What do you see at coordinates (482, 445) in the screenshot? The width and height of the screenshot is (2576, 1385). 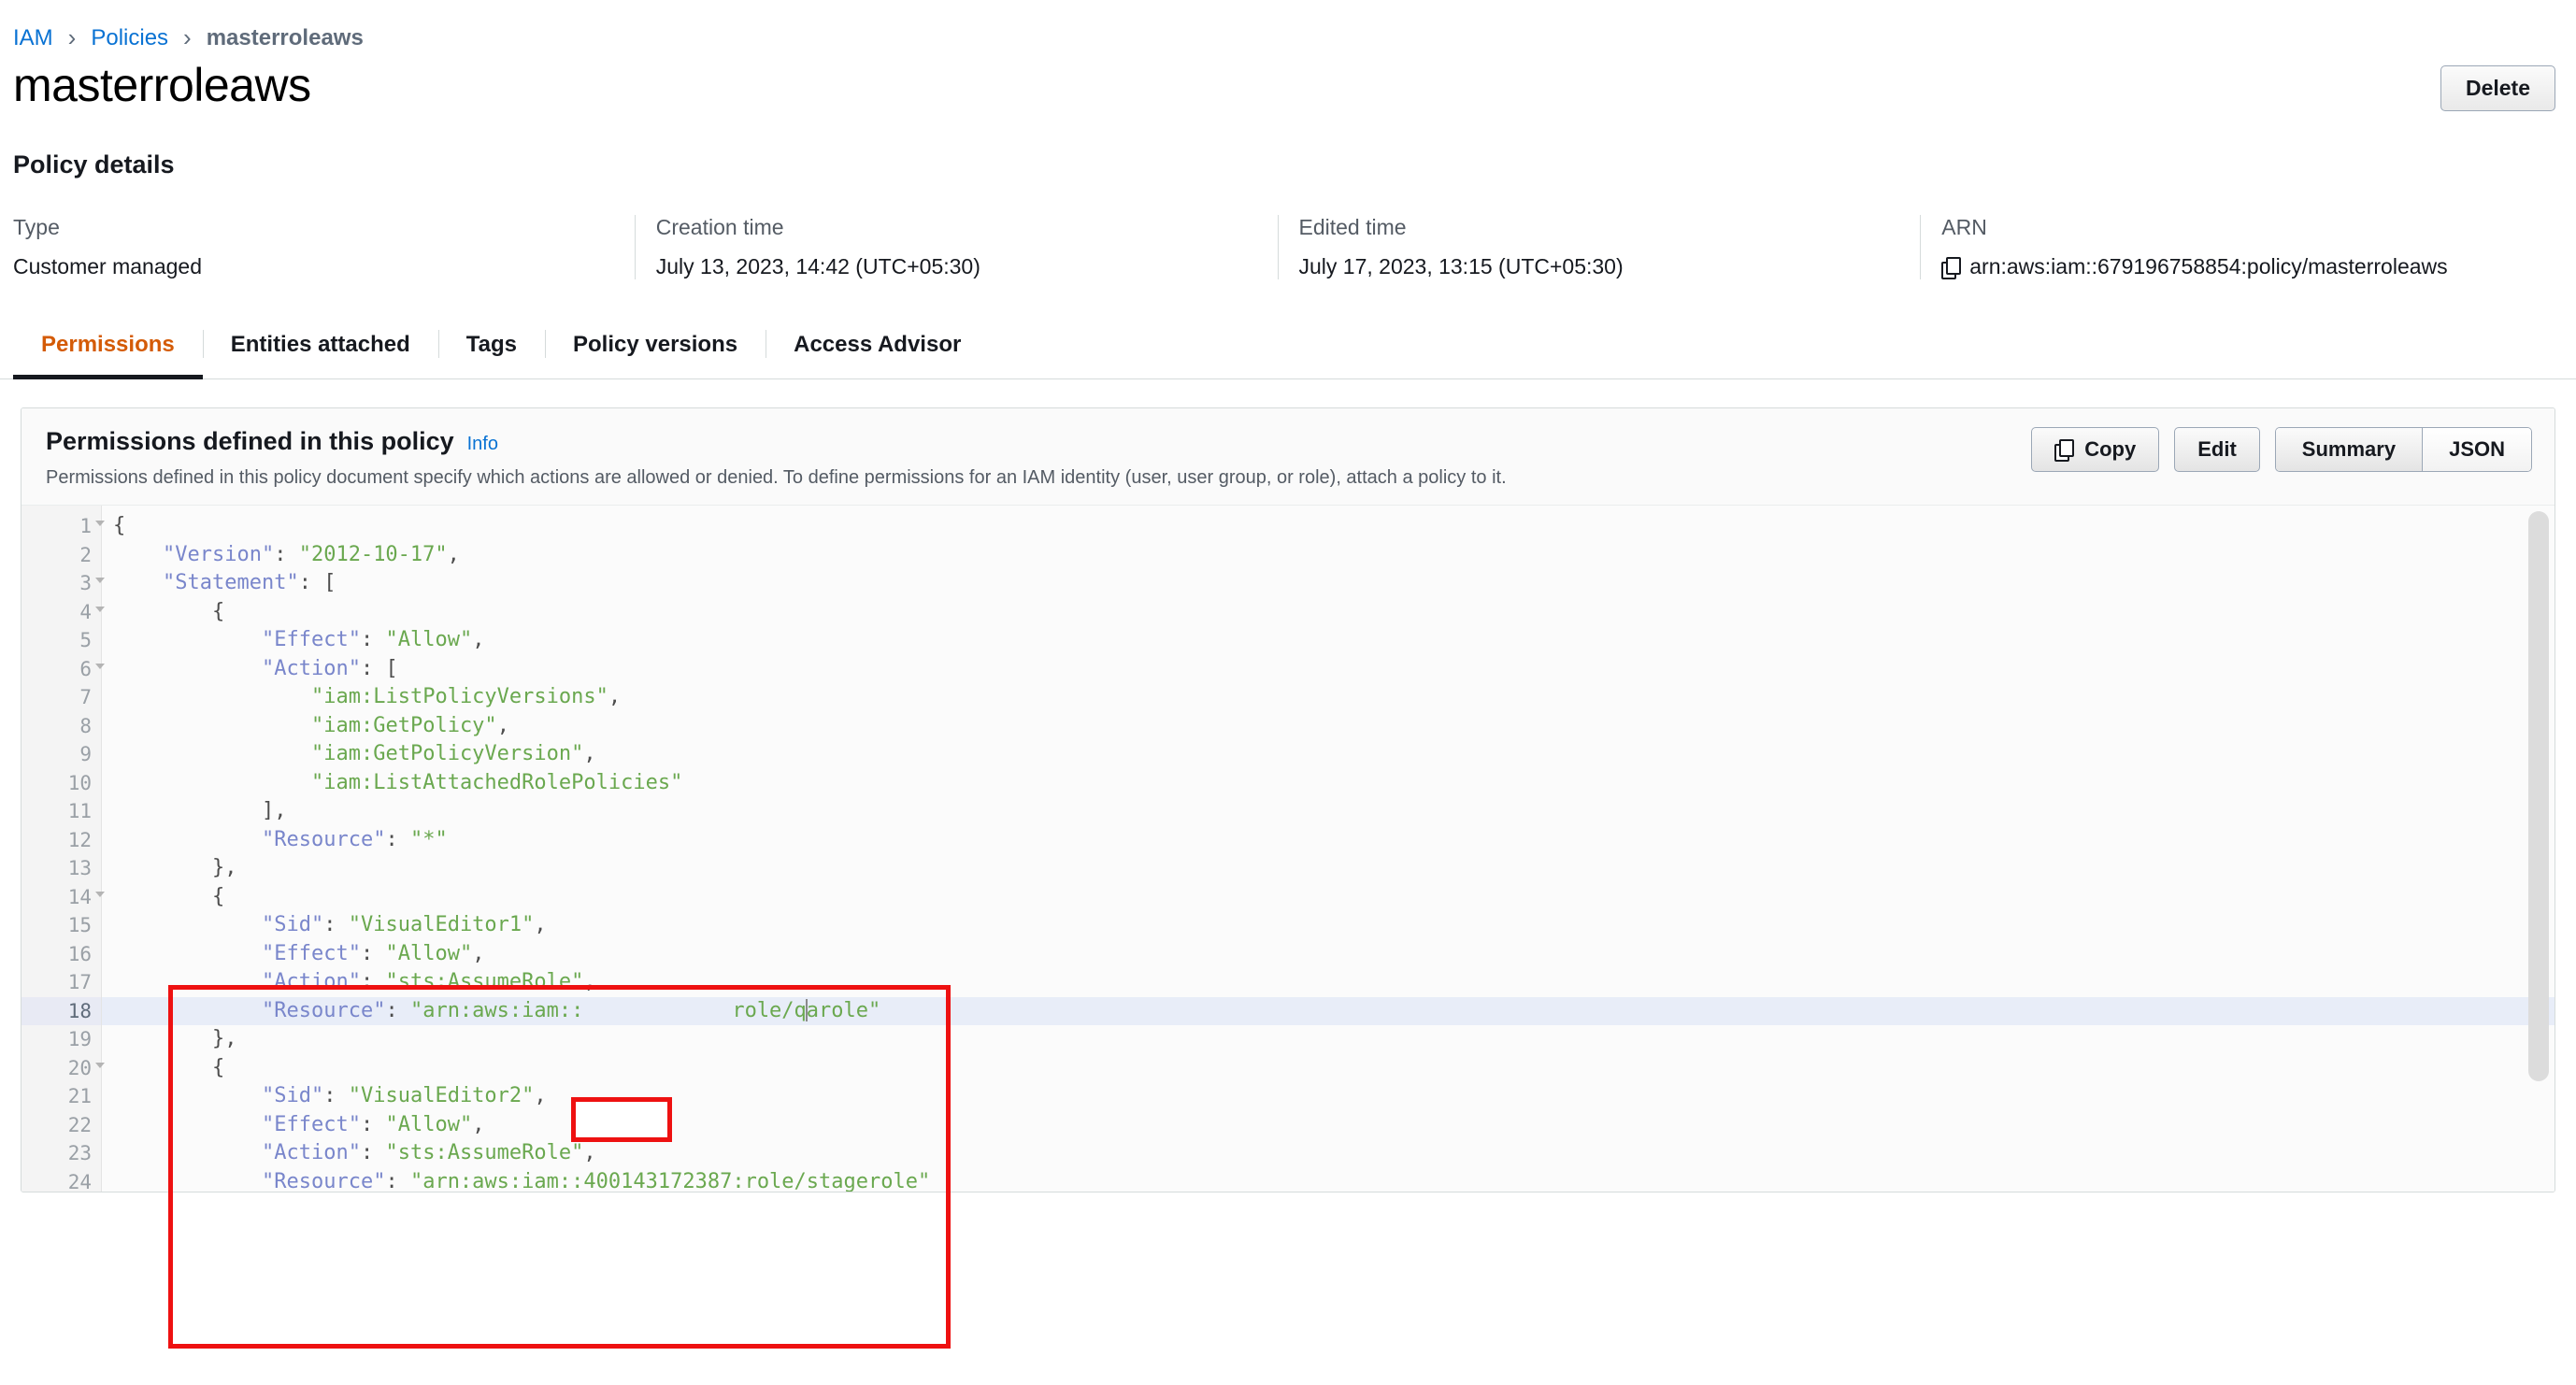 I see `info-link: Info` at bounding box center [482, 445].